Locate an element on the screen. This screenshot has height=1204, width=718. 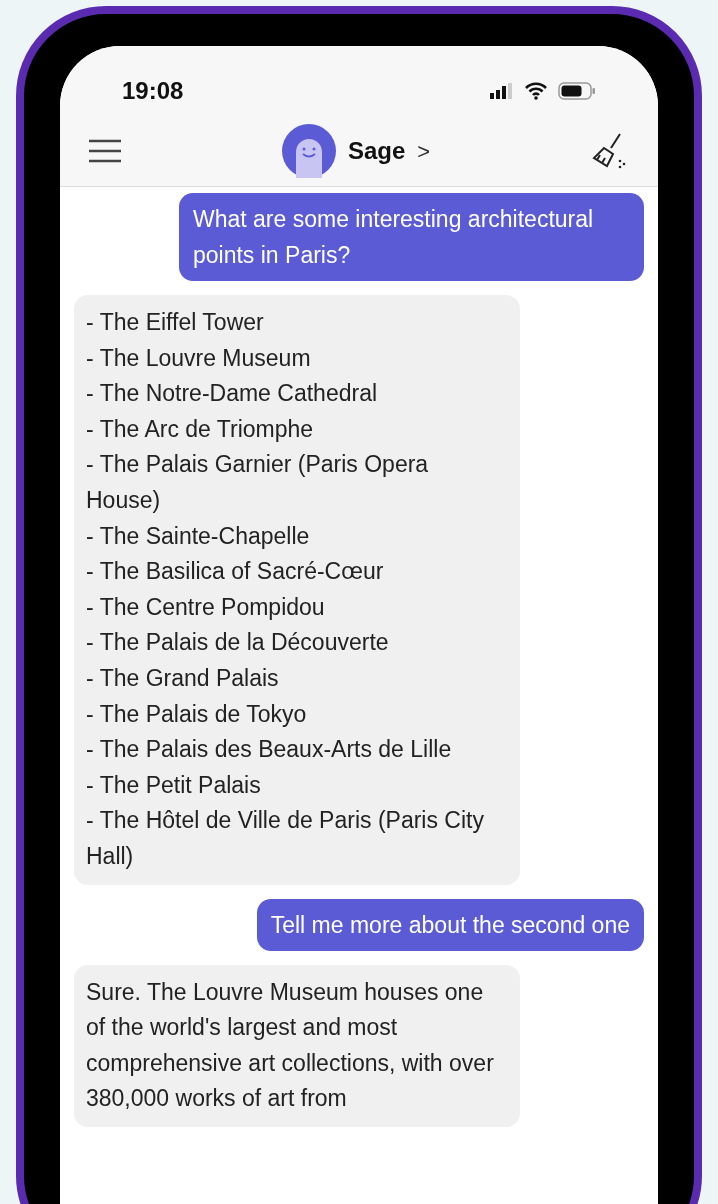
list-item: - The Palais Garnier (Paris Opera House) is located at coordinates (258, 482).